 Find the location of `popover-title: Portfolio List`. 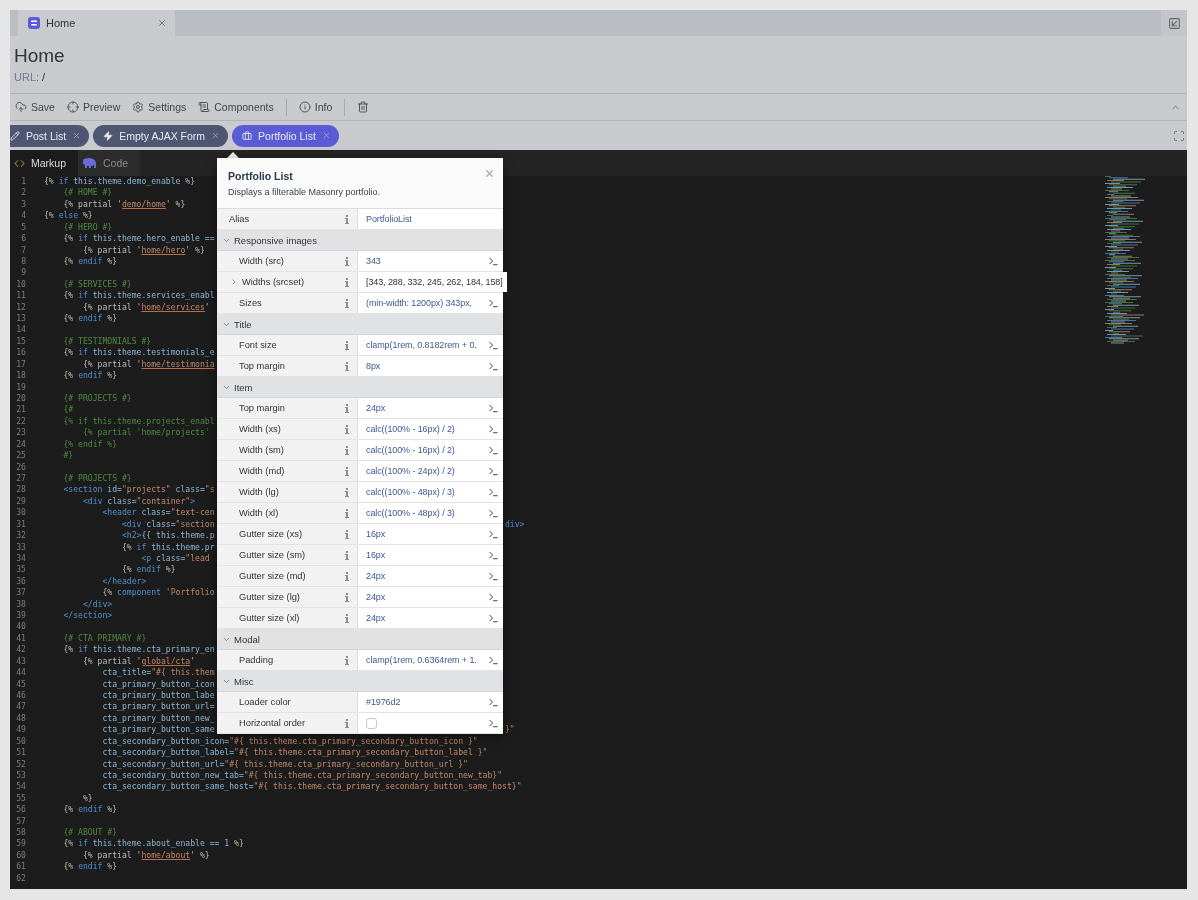

popover-title: Portfolio List is located at coordinates (261, 176).